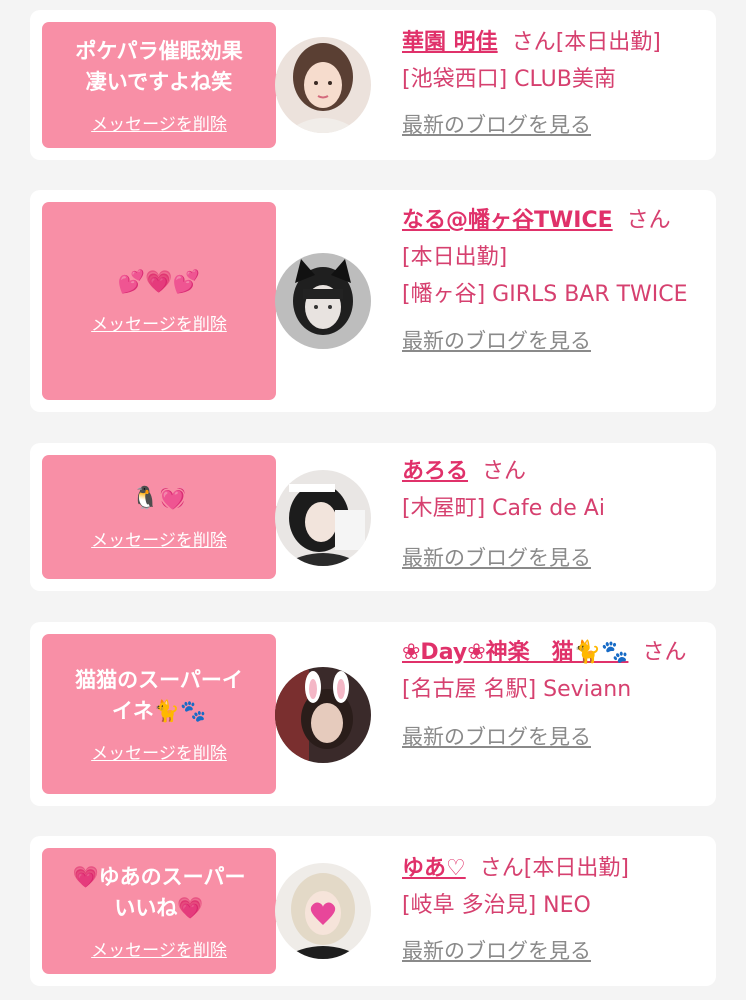 Image resolution: width=746 pixels, height=1000 pixels. I want to click on girl-info: ゆあ♡ さん[本日出勤] [岐阜 多治見] NEO 最新のブログを見る, so click(552, 910).